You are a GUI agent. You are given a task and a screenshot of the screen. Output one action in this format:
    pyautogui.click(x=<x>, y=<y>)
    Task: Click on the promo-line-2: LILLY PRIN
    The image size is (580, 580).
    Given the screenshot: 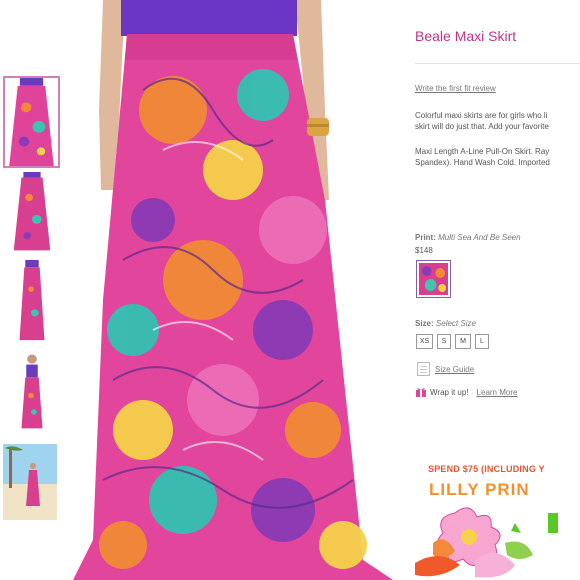 What is the action you would take?
    pyautogui.click(x=479, y=489)
    